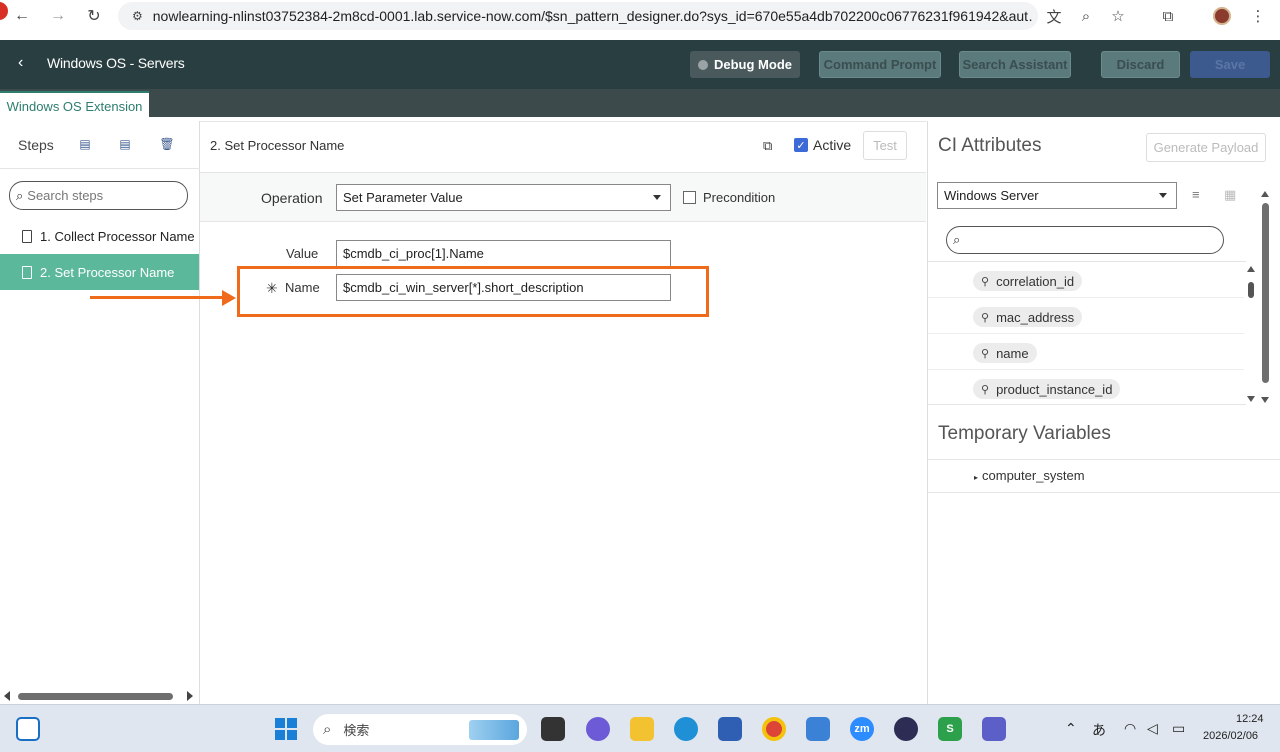  What do you see at coordinates (686, 729) in the screenshot?
I see `edge-browser-icon` at bounding box center [686, 729].